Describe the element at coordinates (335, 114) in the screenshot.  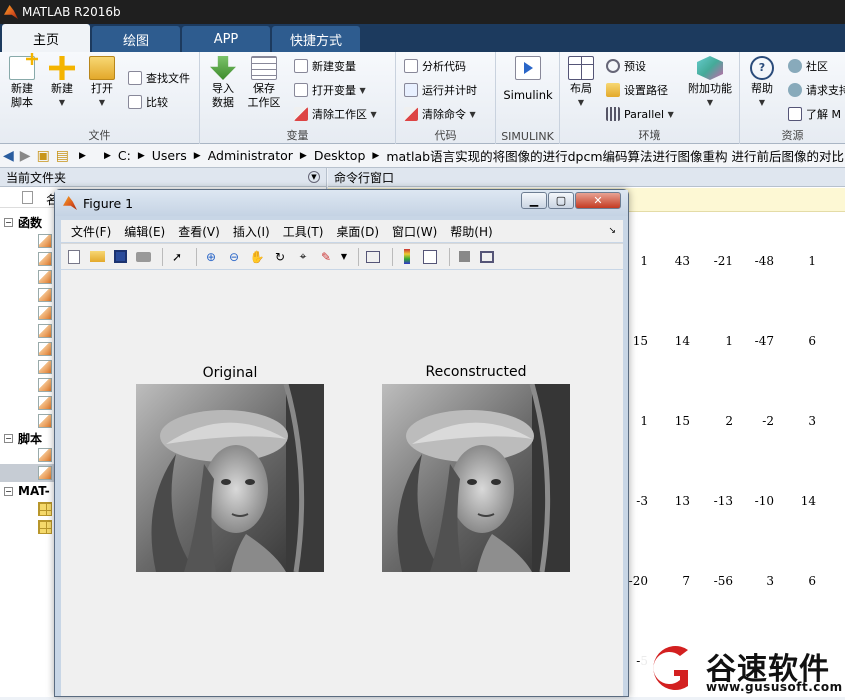
I see `clear-workspace-button: 清除工作区 ▼` at that location.